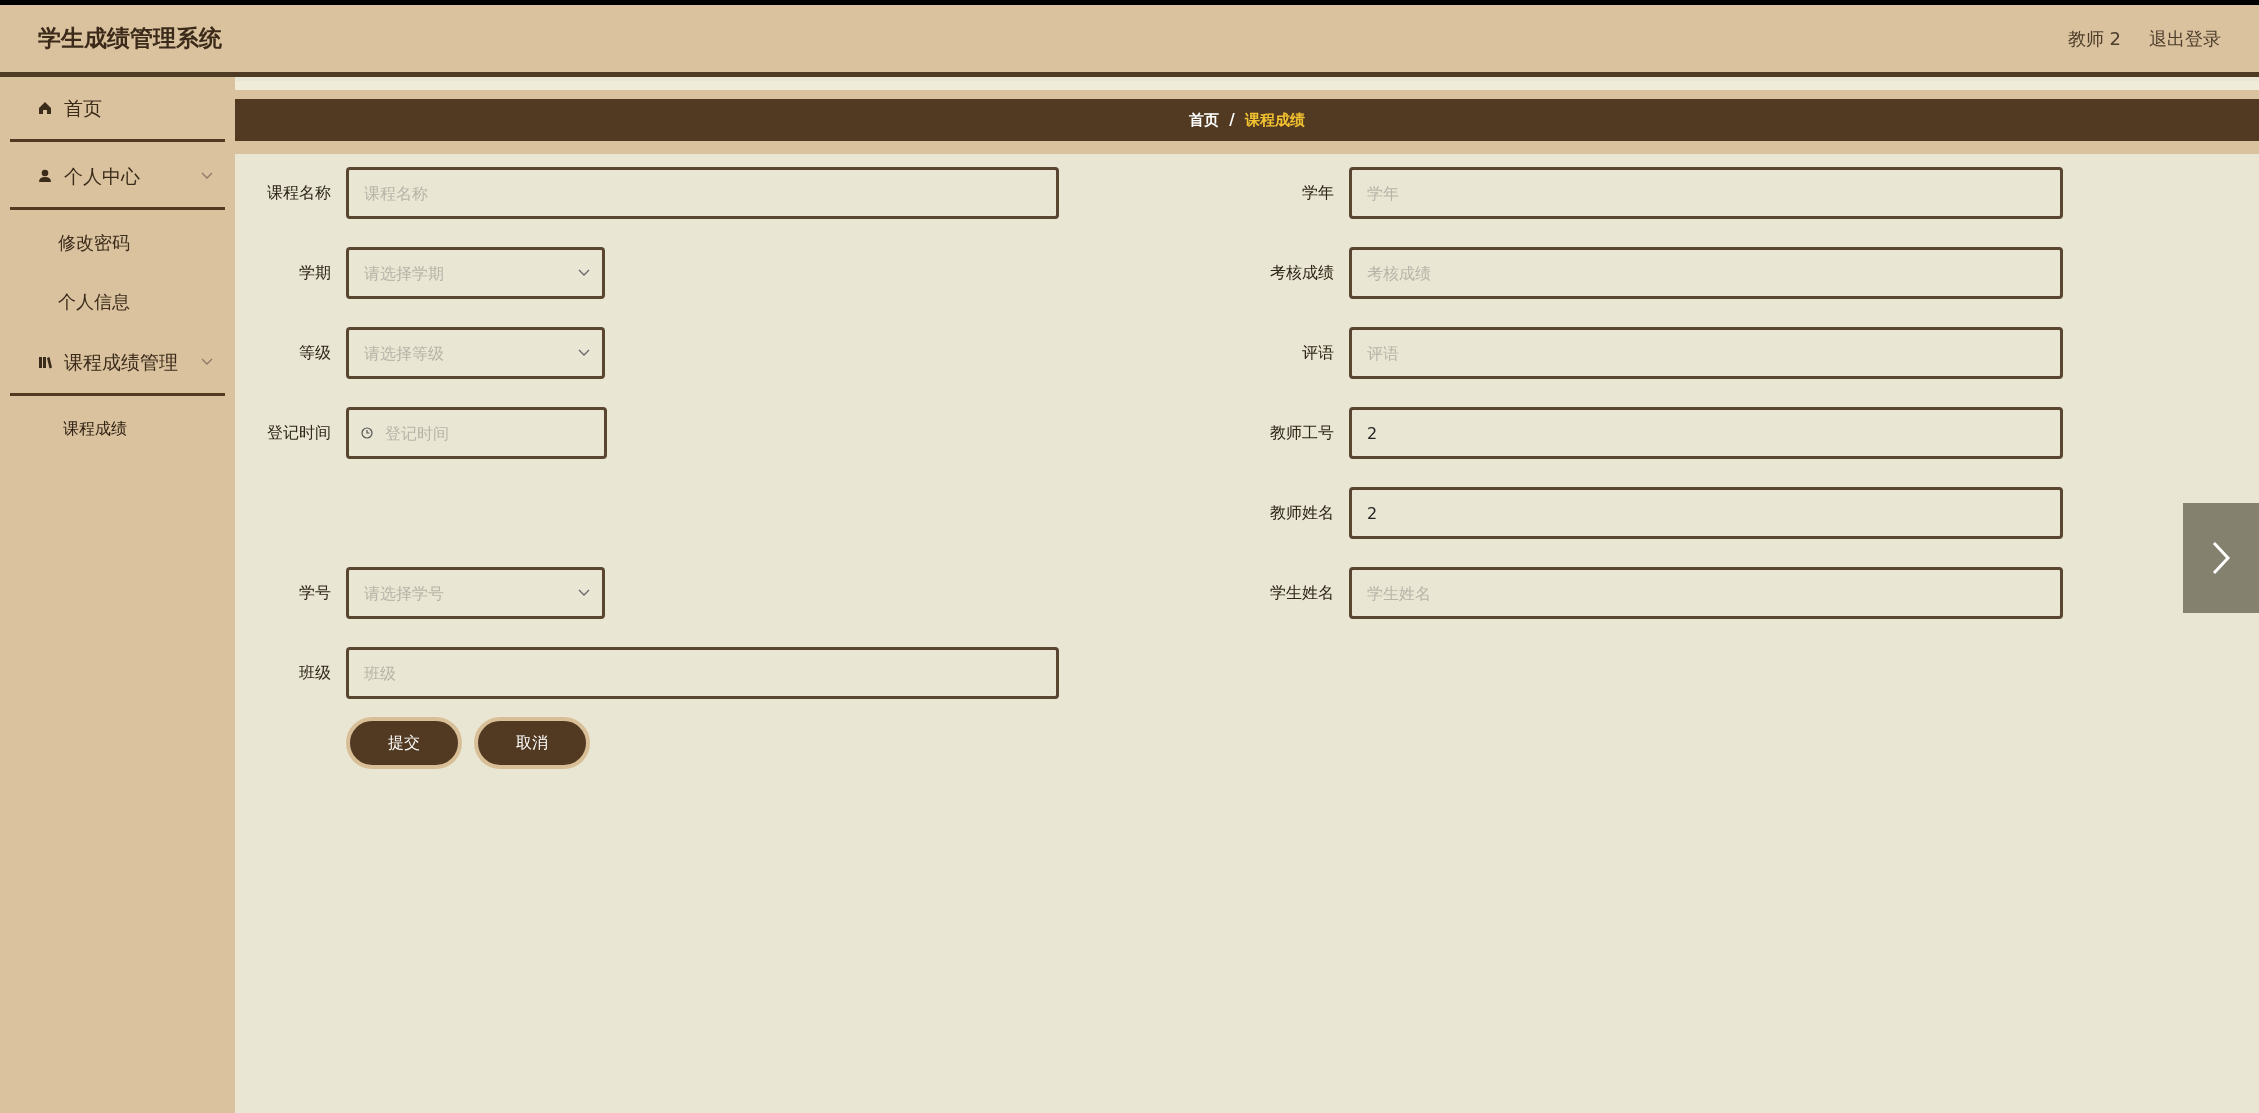 This screenshot has height=1113, width=2259. Describe the element at coordinates (1274, 120) in the screenshot. I see `breadcrumb-item: 课程成绩` at that location.